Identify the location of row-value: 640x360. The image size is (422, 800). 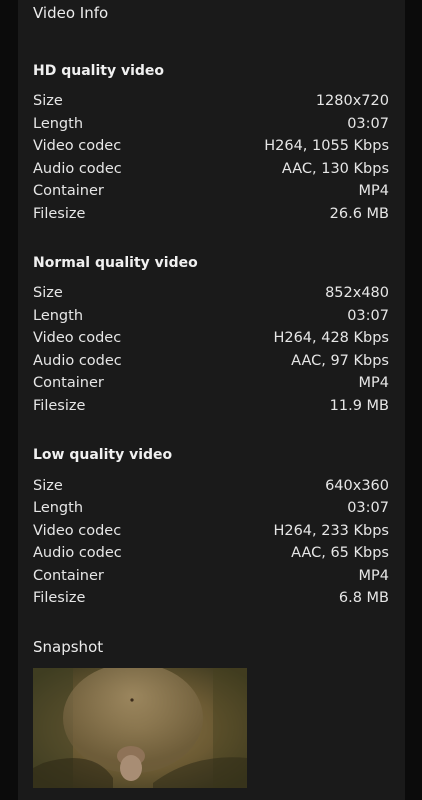
(357, 486).